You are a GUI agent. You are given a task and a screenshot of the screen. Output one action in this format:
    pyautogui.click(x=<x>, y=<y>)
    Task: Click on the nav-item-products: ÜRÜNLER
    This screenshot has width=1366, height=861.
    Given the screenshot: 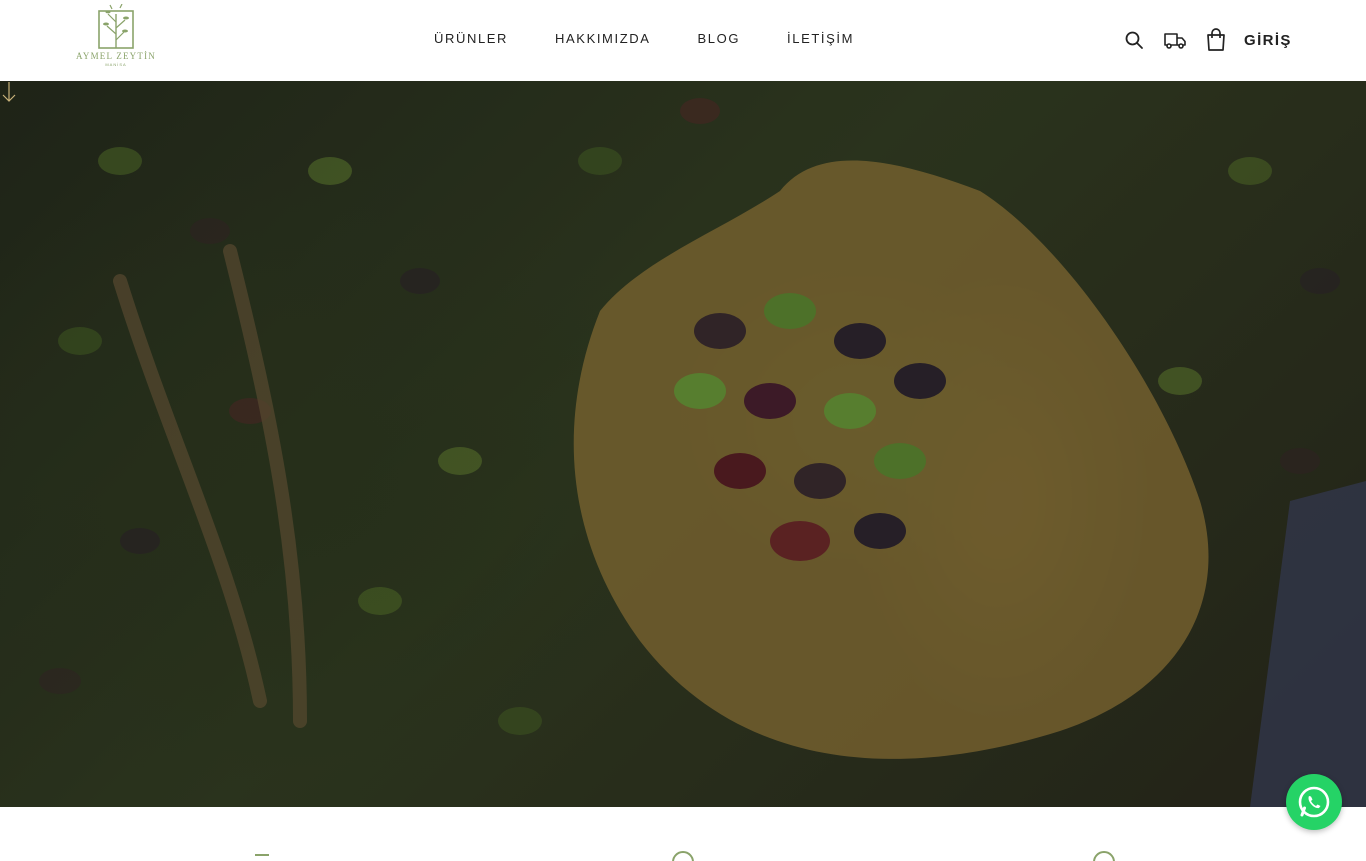 What is the action you would take?
    pyautogui.click(x=471, y=38)
    